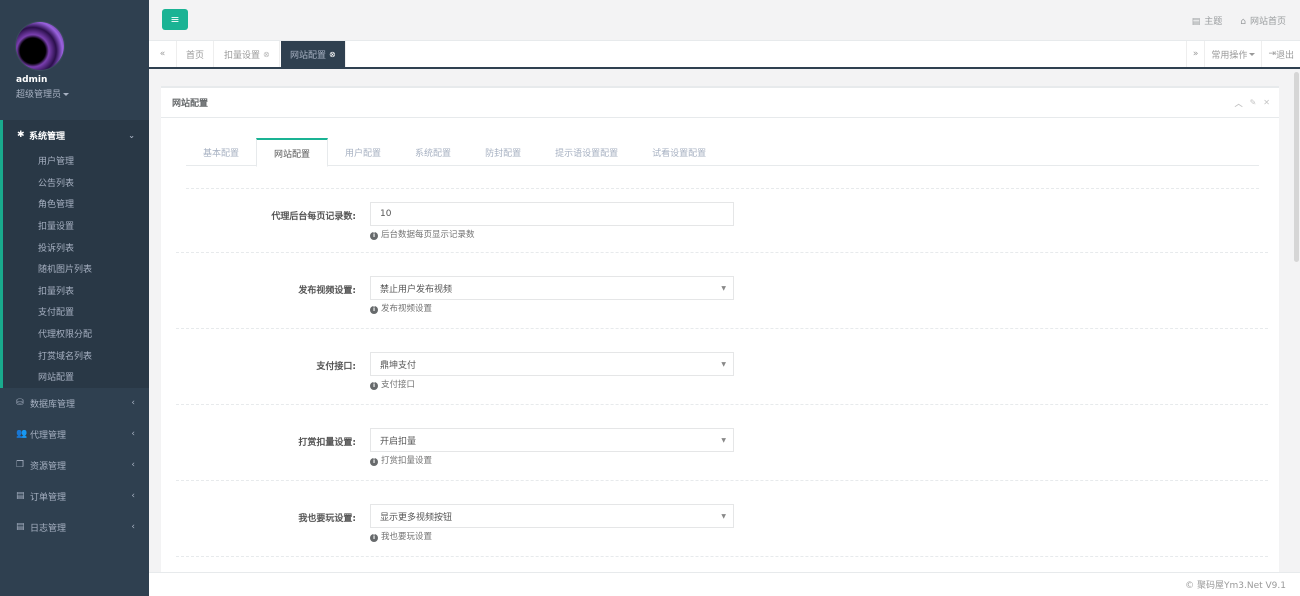 This screenshot has width=1300, height=596. Describe the element at coordinates (190, 104) in the screenshot. I see `panel-title: 网站配置` at that location.